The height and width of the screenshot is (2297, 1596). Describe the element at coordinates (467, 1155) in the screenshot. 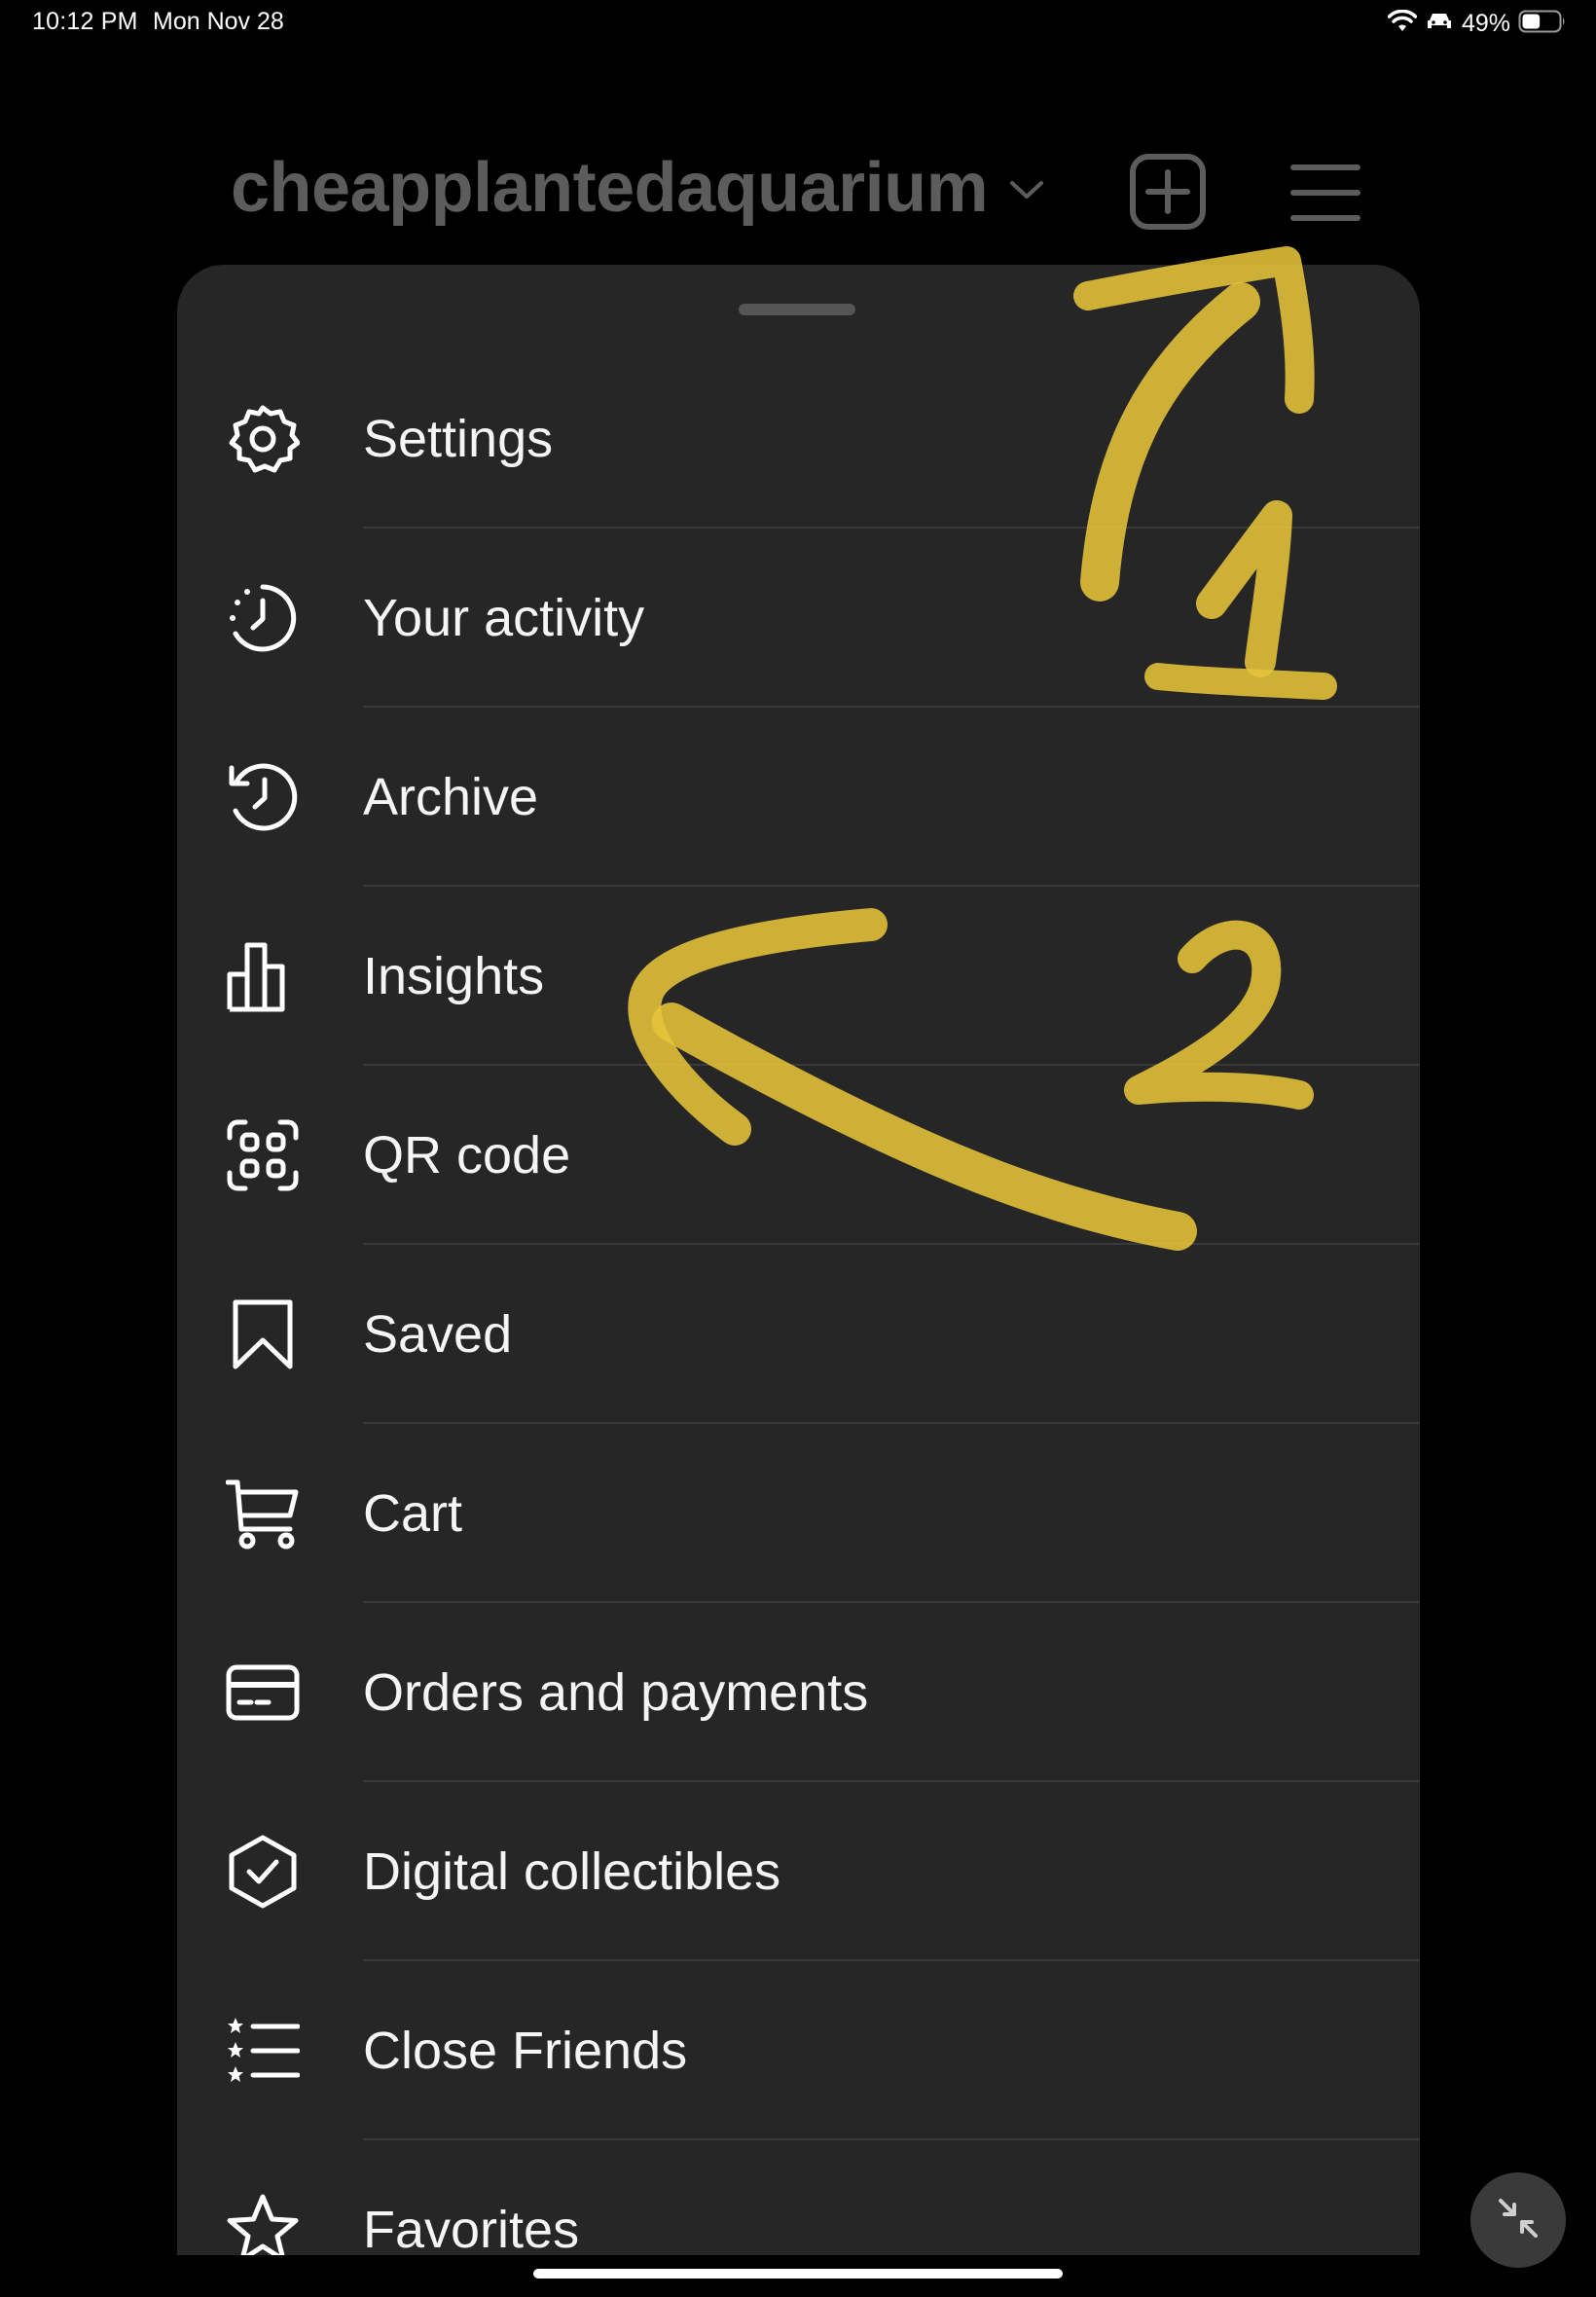

I see `menu-label: QR code` at that location.